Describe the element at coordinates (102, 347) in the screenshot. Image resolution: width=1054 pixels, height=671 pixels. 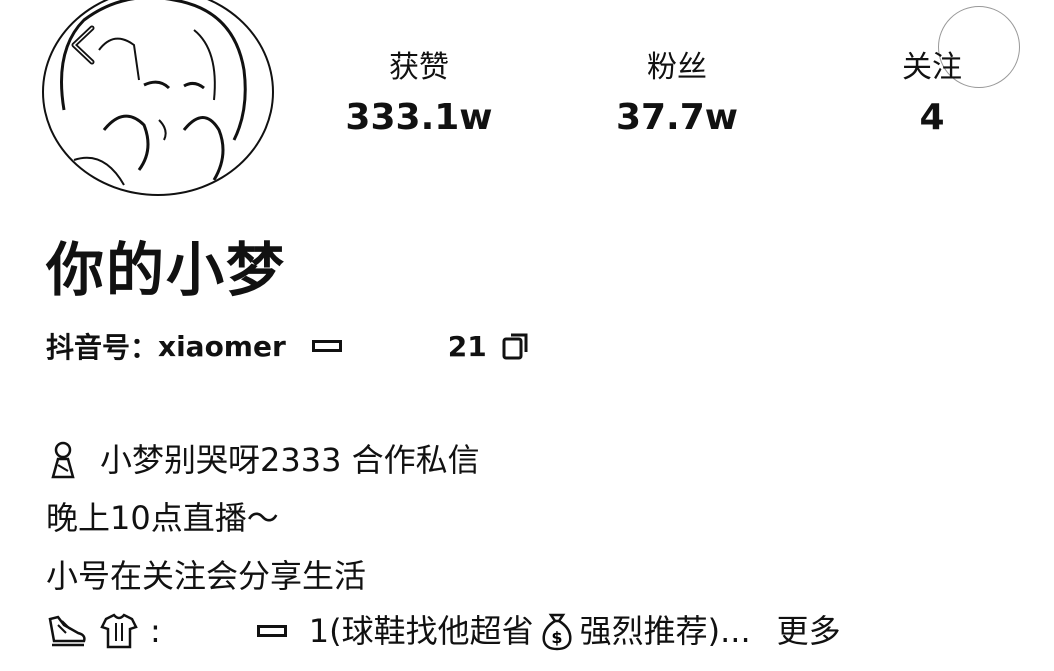
I see `account-id-label: 抖音号：` at that location.